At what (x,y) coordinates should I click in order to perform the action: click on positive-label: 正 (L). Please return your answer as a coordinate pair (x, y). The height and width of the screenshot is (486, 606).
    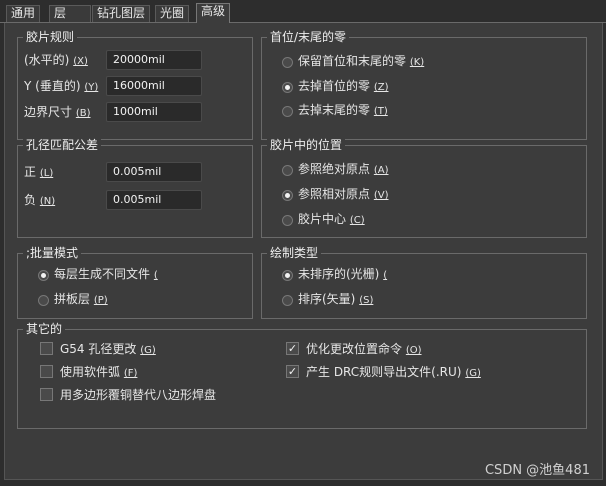
    Looking at the image, I should click on (39, 172).